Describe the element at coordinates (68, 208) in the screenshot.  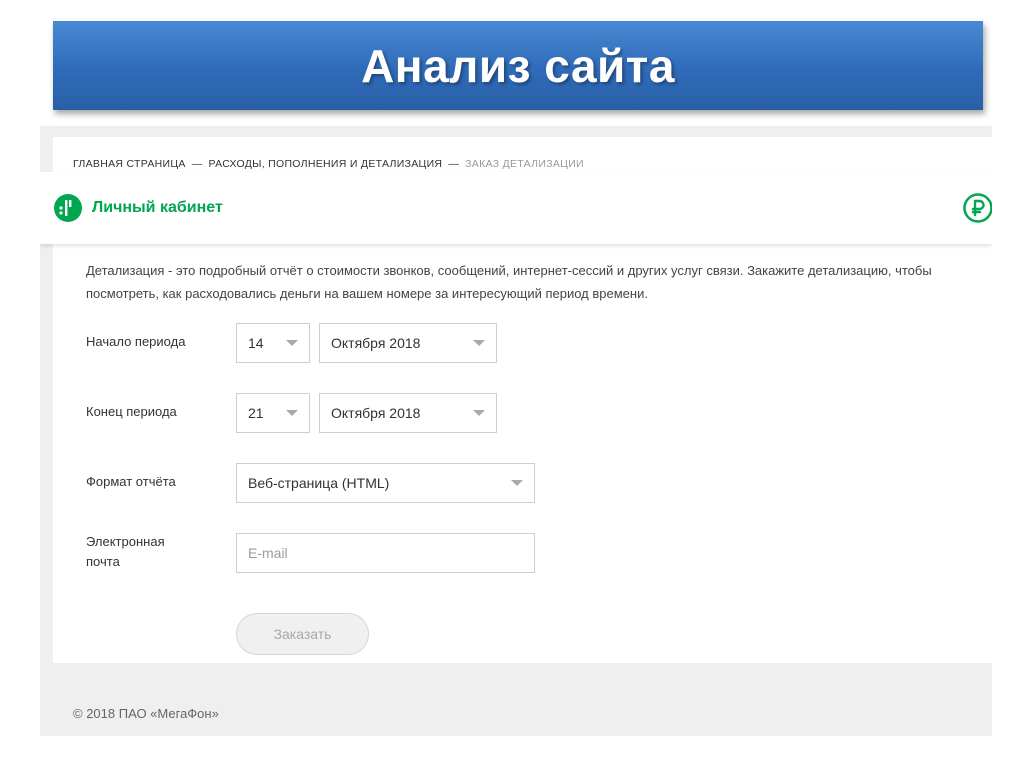
I see `megafon-logo-icon` at that location.